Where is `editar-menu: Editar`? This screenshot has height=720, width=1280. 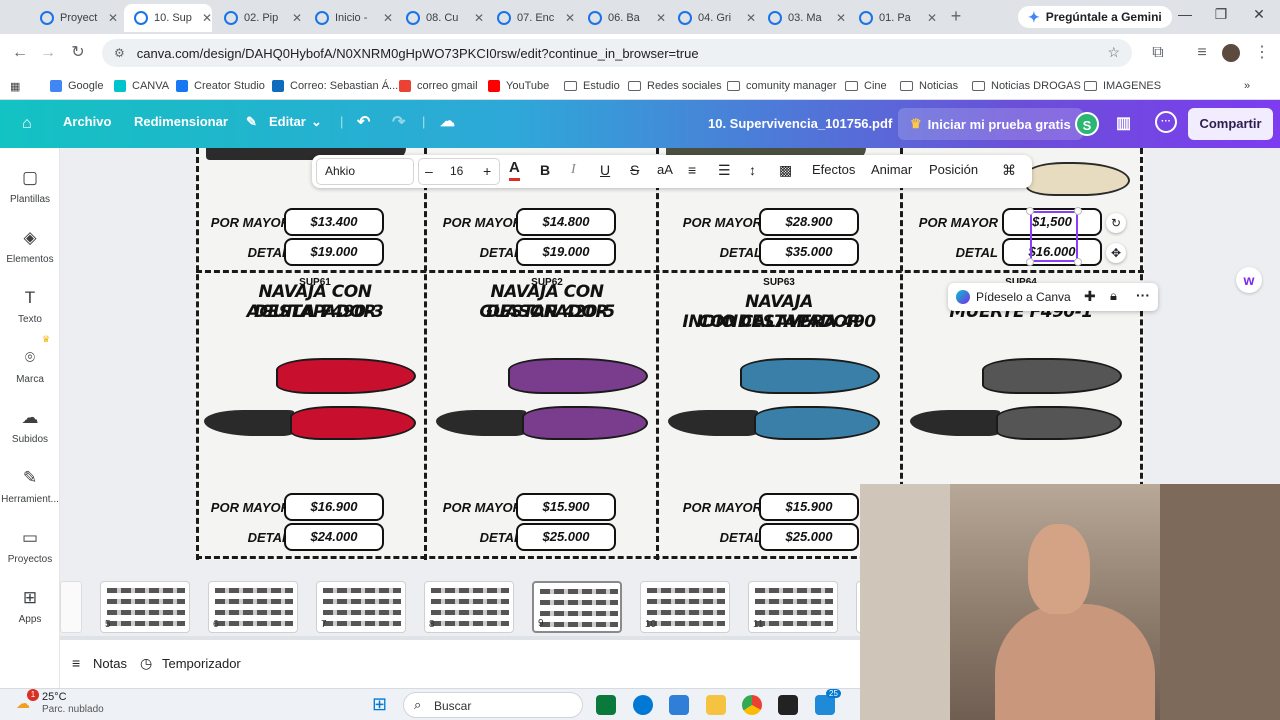
editar-menu: Editar is located at coordinates (287, 121).